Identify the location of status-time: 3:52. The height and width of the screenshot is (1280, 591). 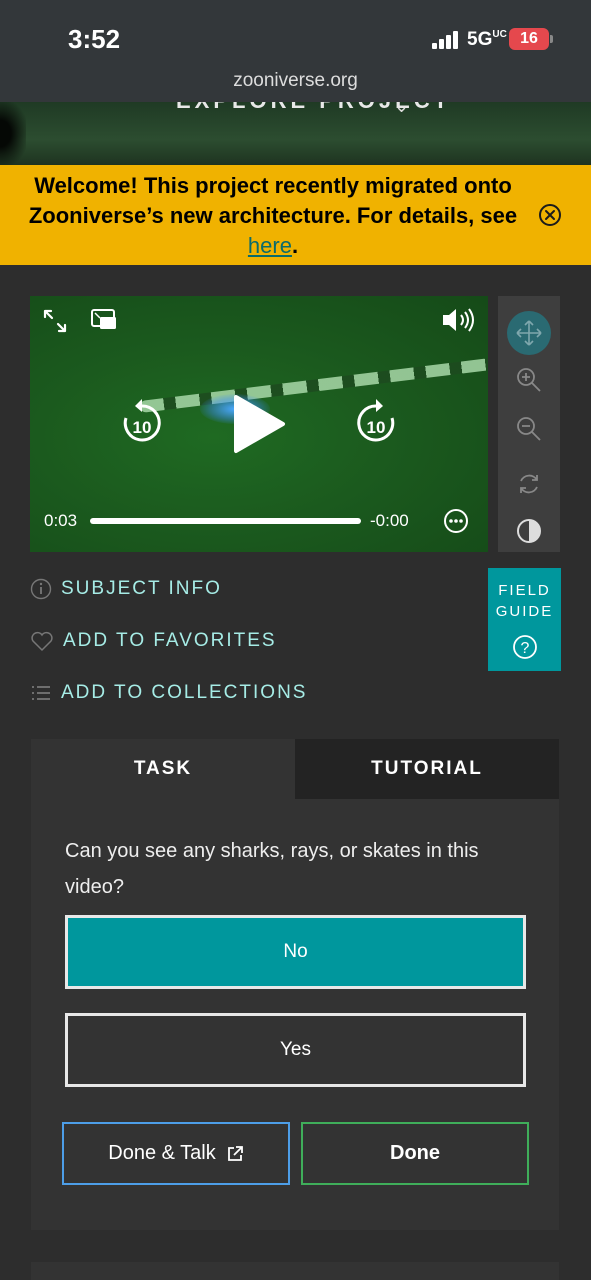
(94, 39).